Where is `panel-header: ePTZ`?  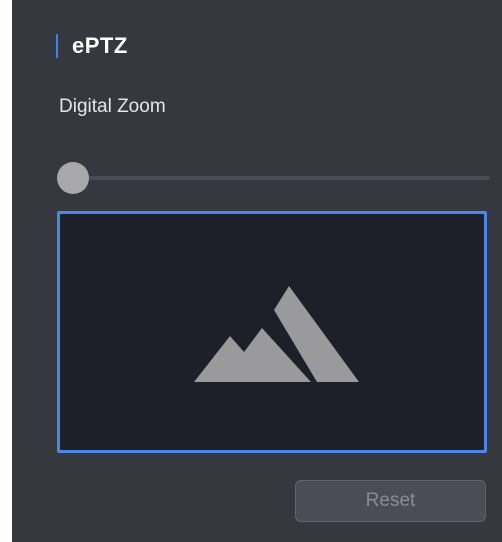 panel-header: ePTZ is located at coordinates (92, 46).